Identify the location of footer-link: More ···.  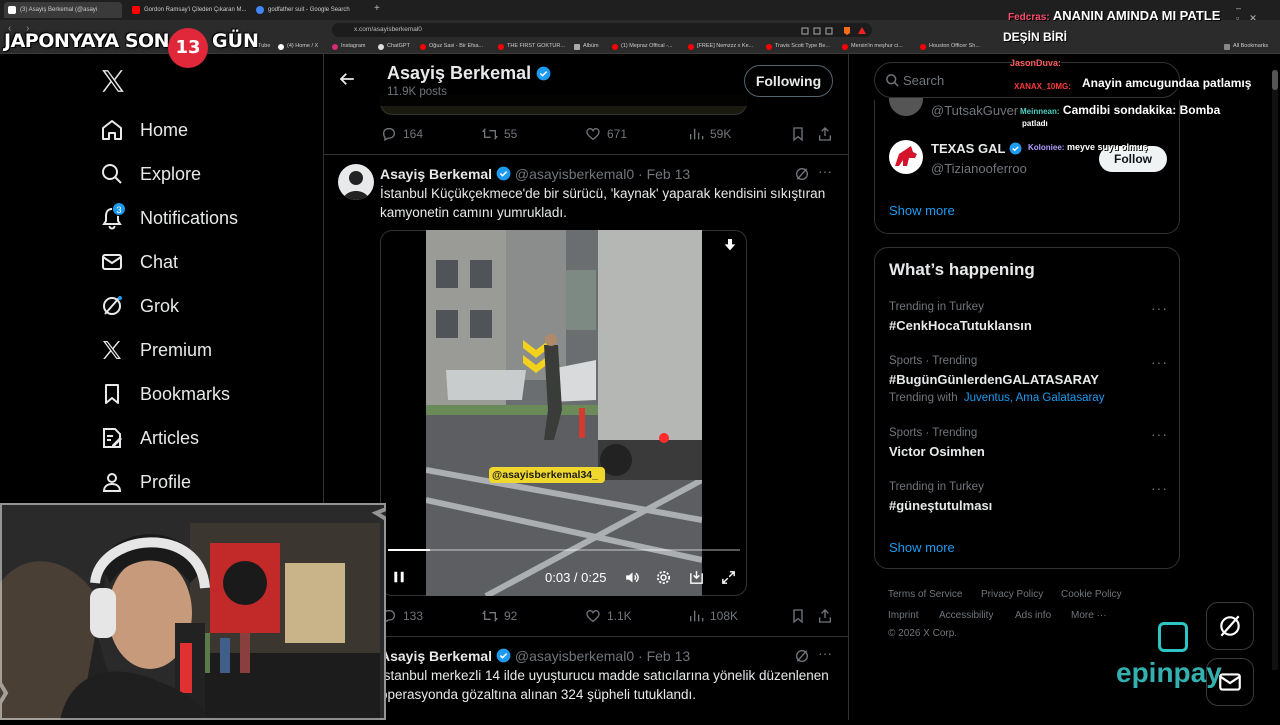
(1089, 615).